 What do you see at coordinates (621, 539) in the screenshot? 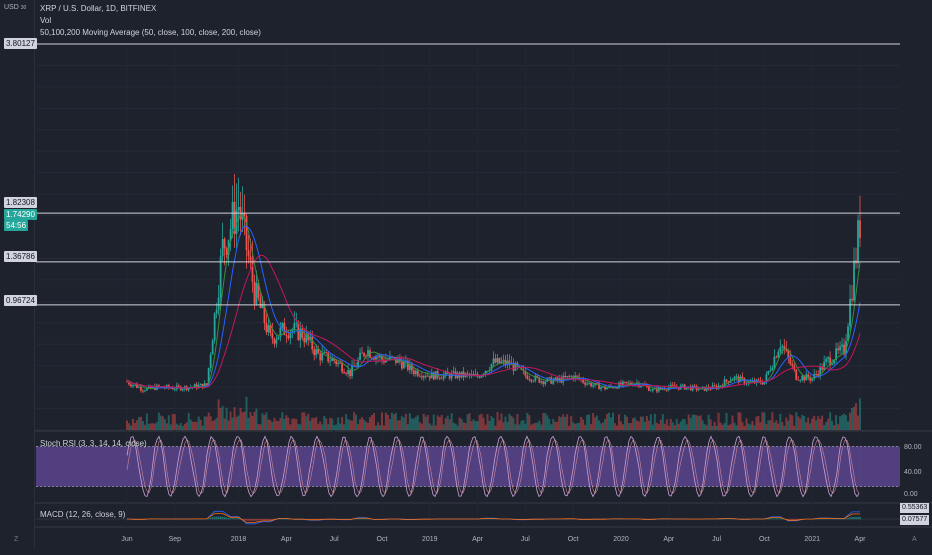
I see `time-tick-label: 2020` at bounding box center [621, 539].